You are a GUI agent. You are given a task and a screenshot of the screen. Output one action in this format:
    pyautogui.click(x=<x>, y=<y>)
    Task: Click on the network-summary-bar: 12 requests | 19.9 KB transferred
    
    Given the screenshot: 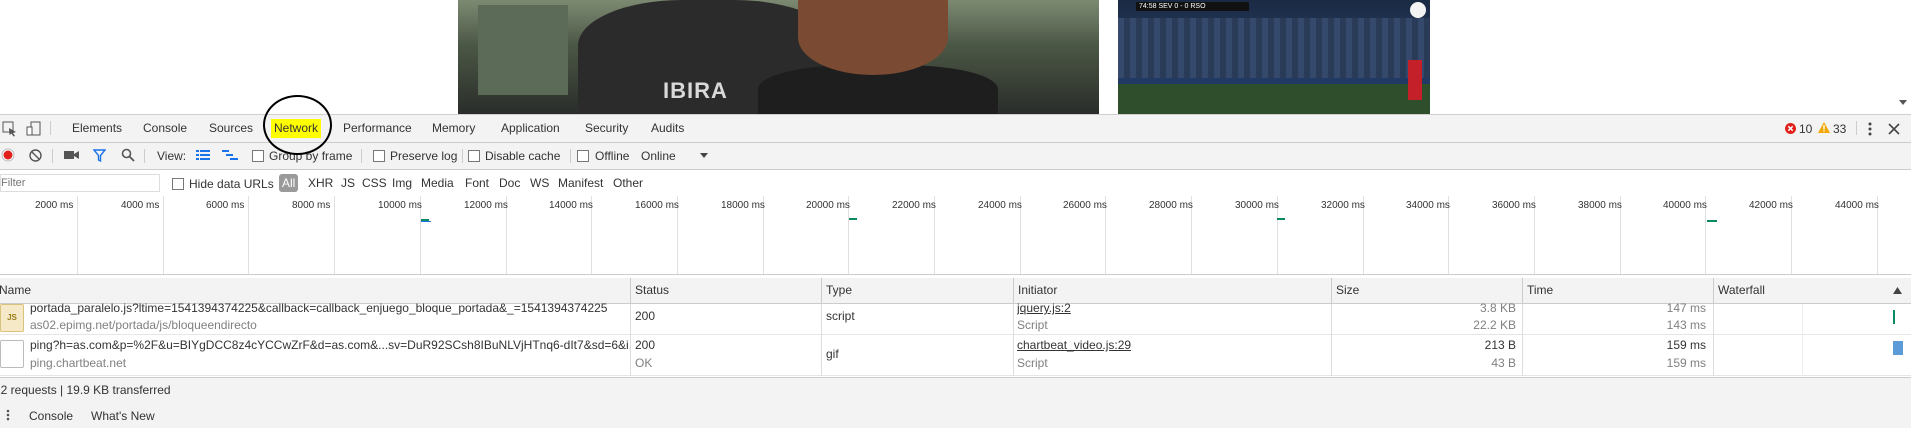 What is the action you would take?
    pyautogui.click(x=955, y=390)
    